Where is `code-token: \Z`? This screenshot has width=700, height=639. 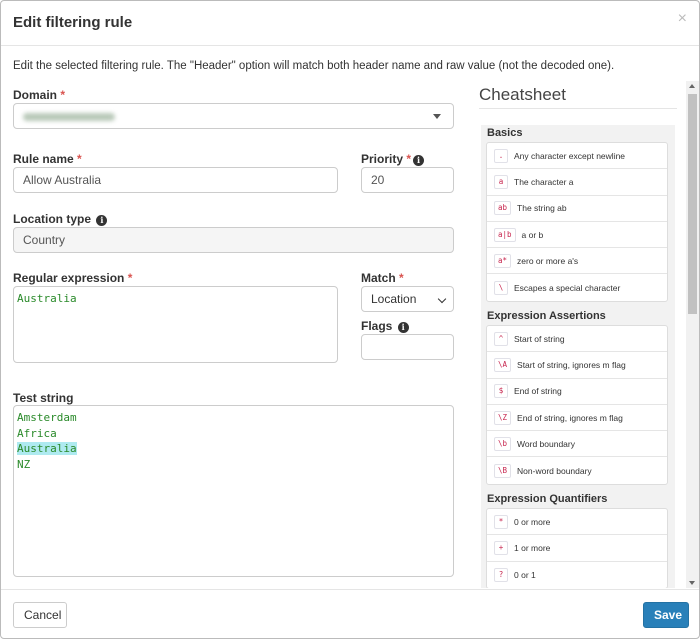
code-token: \Z is located at coordinates (503, 417).